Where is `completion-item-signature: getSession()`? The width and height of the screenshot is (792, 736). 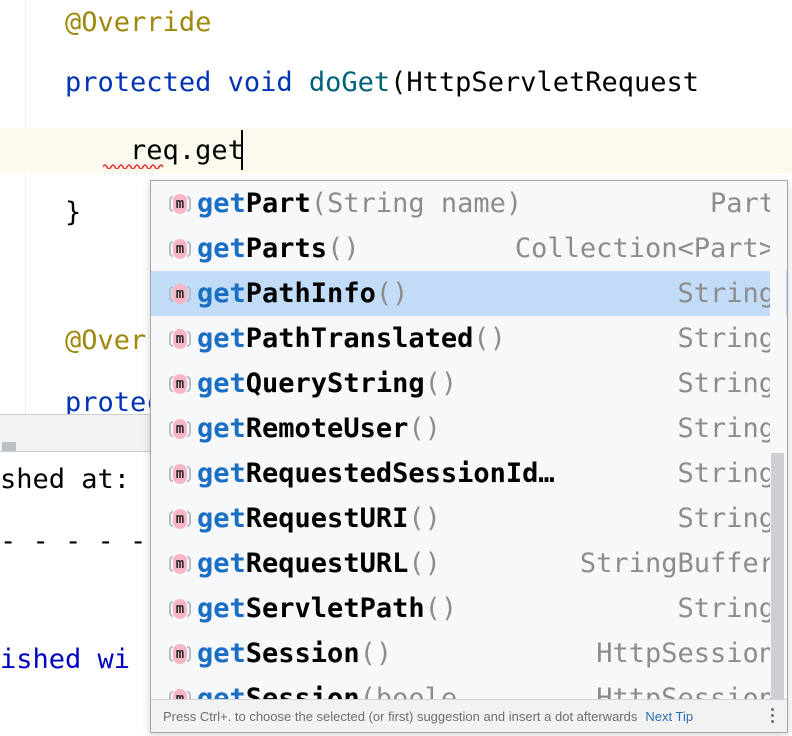
completion-item-signature: getSession() is located at coordinates (294, 653).